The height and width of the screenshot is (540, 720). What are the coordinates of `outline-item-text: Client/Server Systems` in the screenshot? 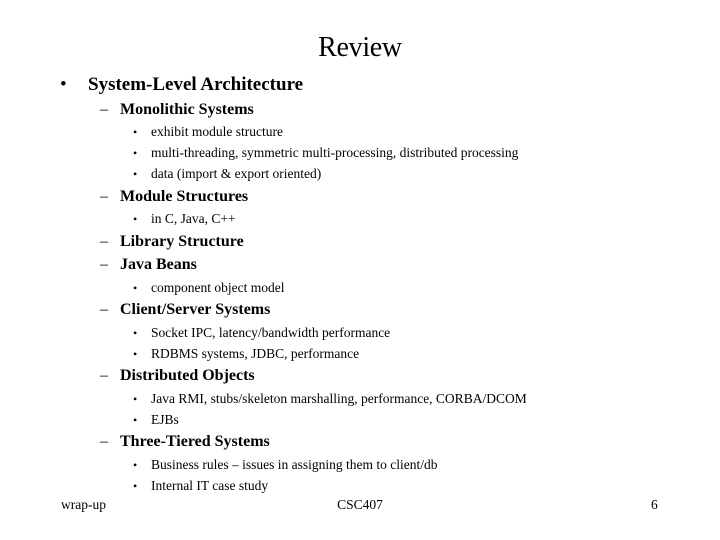 It's located at (195, 309).